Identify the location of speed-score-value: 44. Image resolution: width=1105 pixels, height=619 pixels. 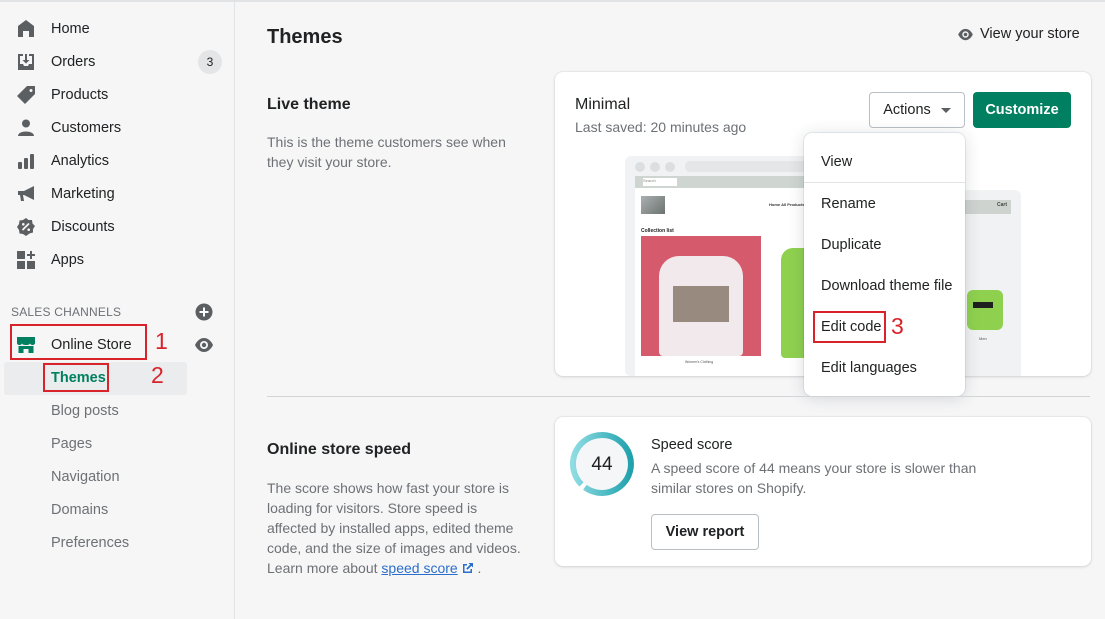
(602, 464).